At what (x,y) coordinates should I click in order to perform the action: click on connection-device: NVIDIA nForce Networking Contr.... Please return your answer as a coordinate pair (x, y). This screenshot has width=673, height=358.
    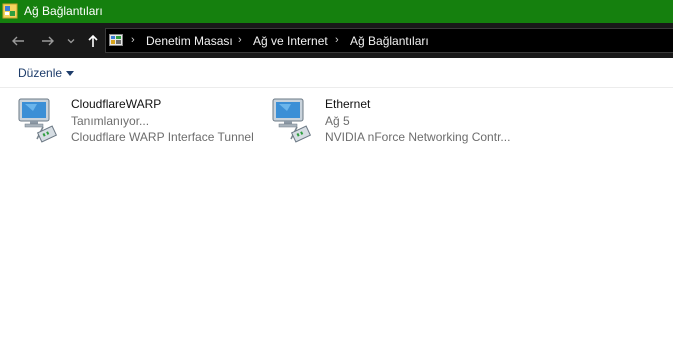
    Looking at the image, I should click on (418, 137).